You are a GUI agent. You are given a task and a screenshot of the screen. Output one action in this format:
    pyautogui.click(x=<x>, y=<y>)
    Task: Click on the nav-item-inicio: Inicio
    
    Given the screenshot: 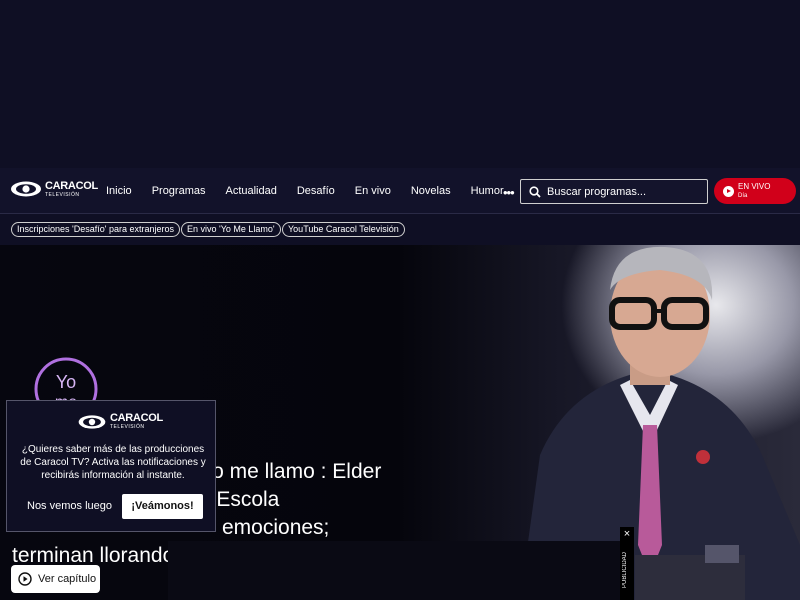 What is the action you would take?
    pyautogui.click(x=119, y=191)
    